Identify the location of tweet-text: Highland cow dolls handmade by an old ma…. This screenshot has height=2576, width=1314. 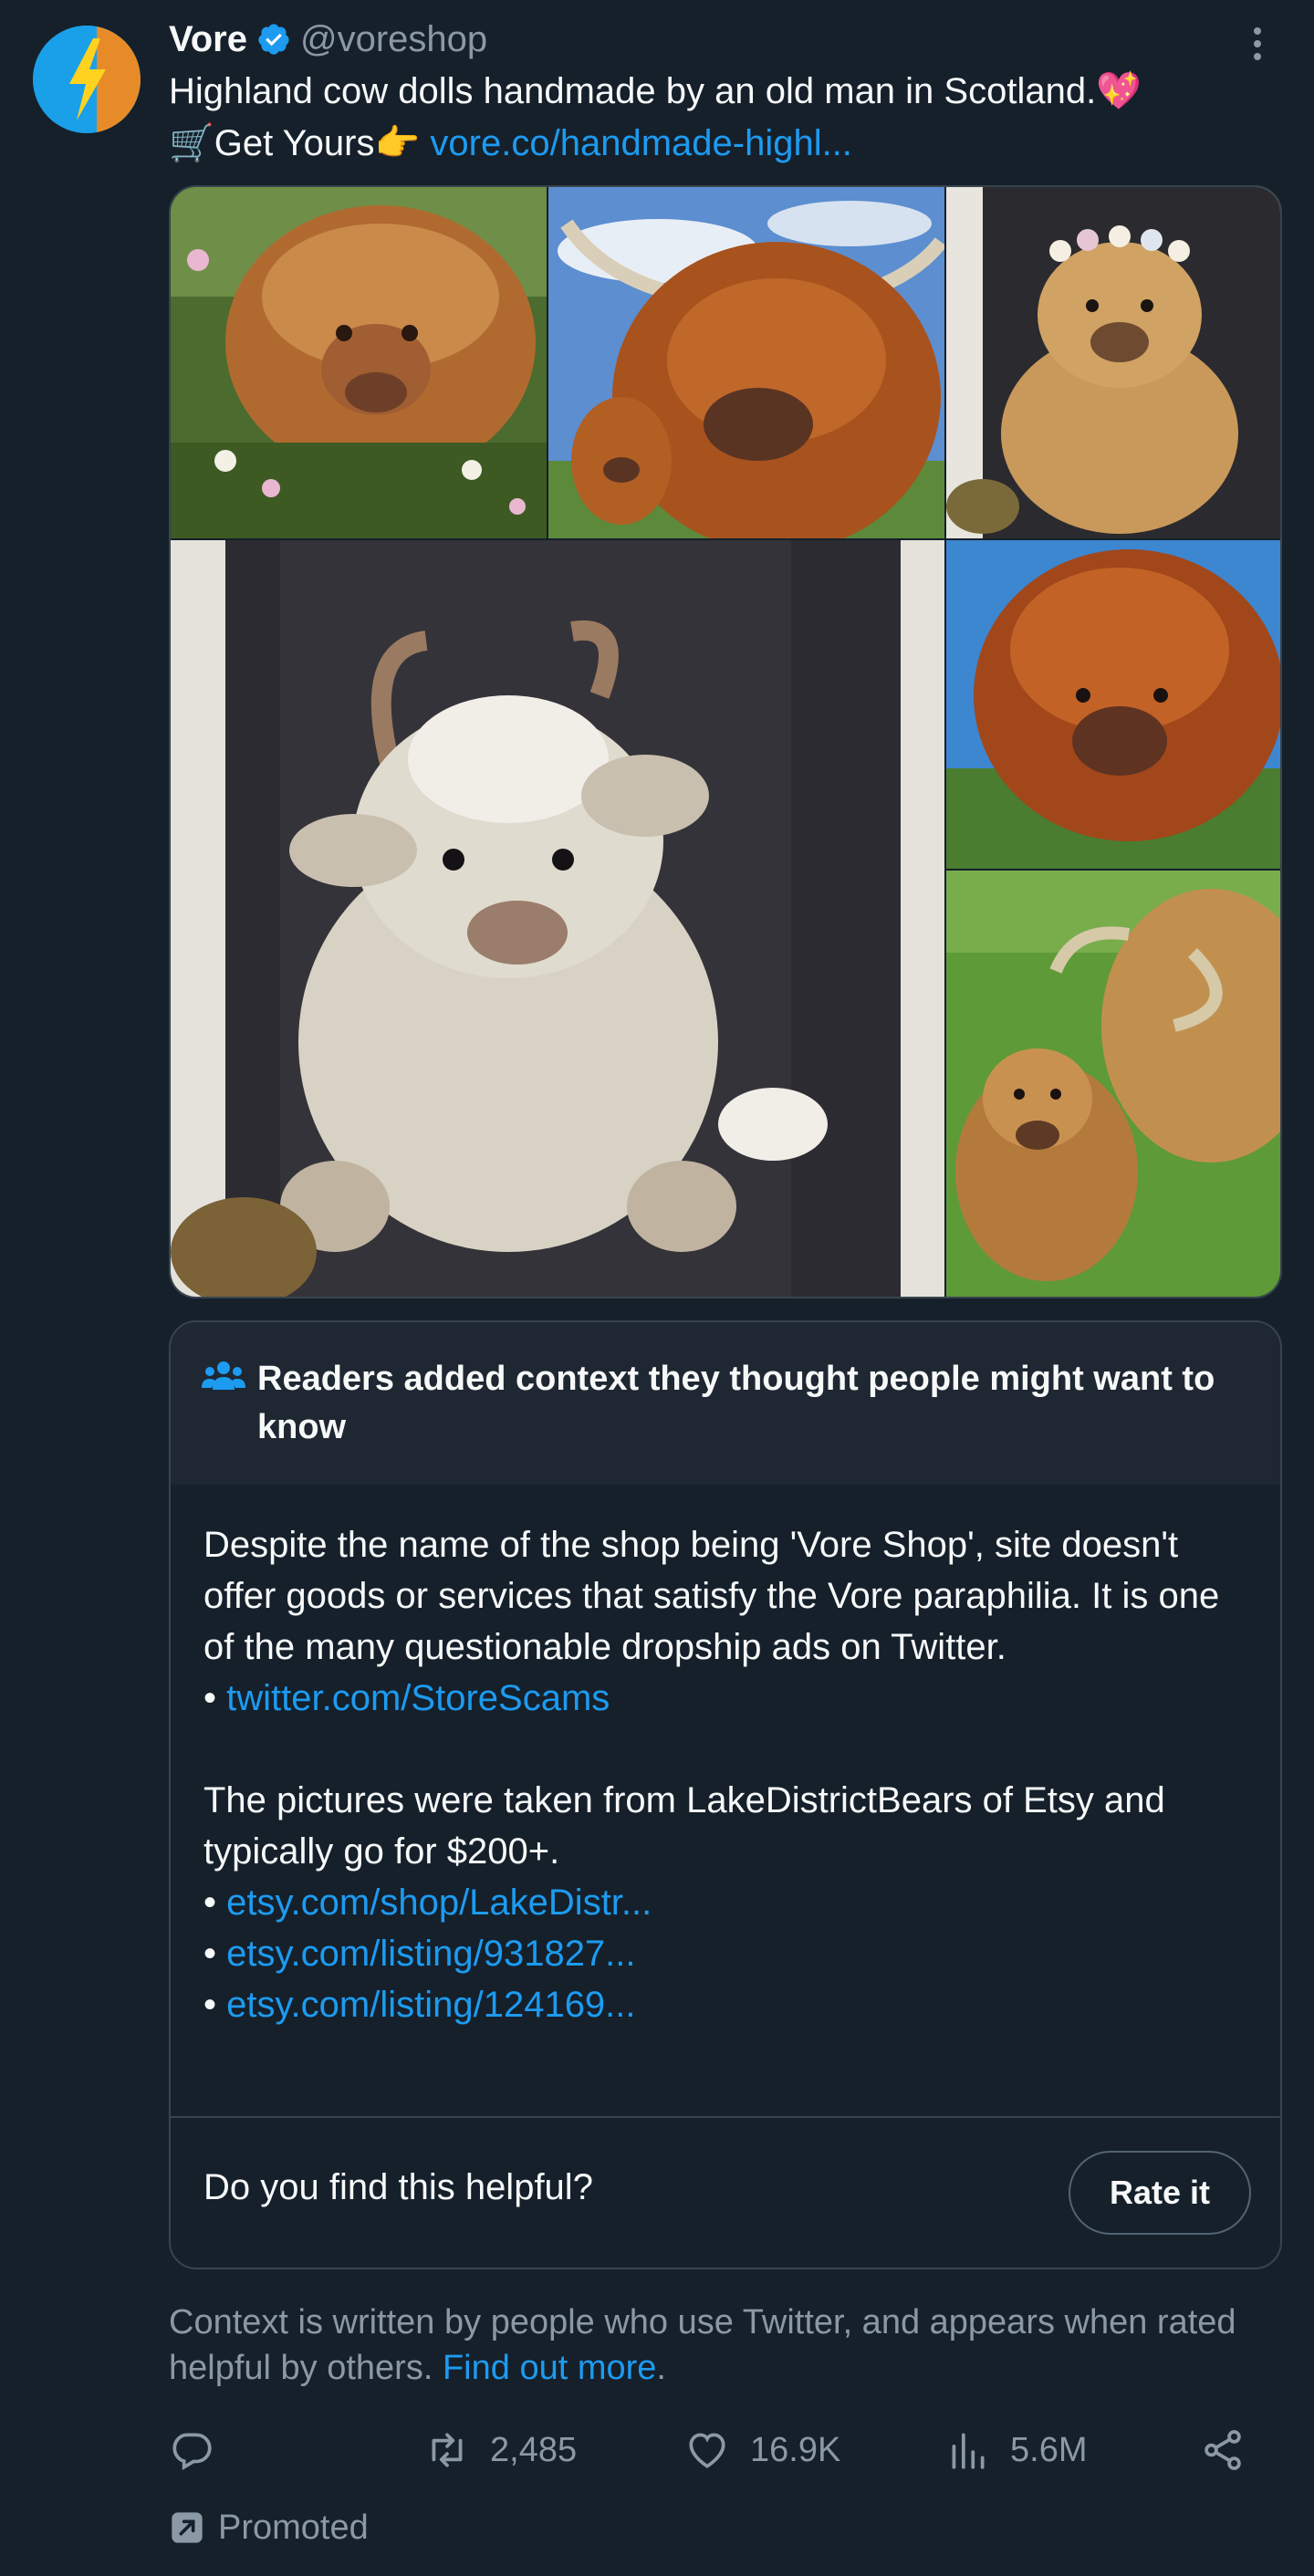
(725, 118).